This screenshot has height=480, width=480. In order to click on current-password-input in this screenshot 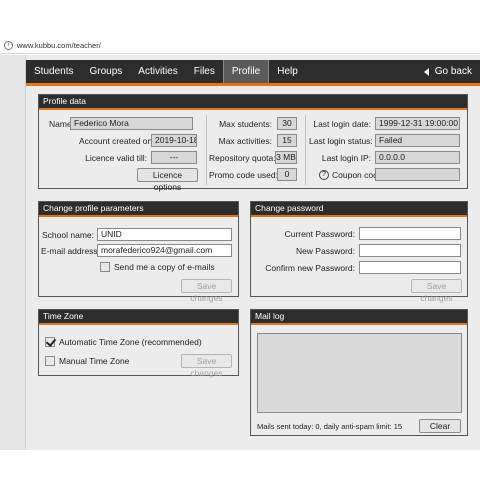, I will do `click(410, 233)`.